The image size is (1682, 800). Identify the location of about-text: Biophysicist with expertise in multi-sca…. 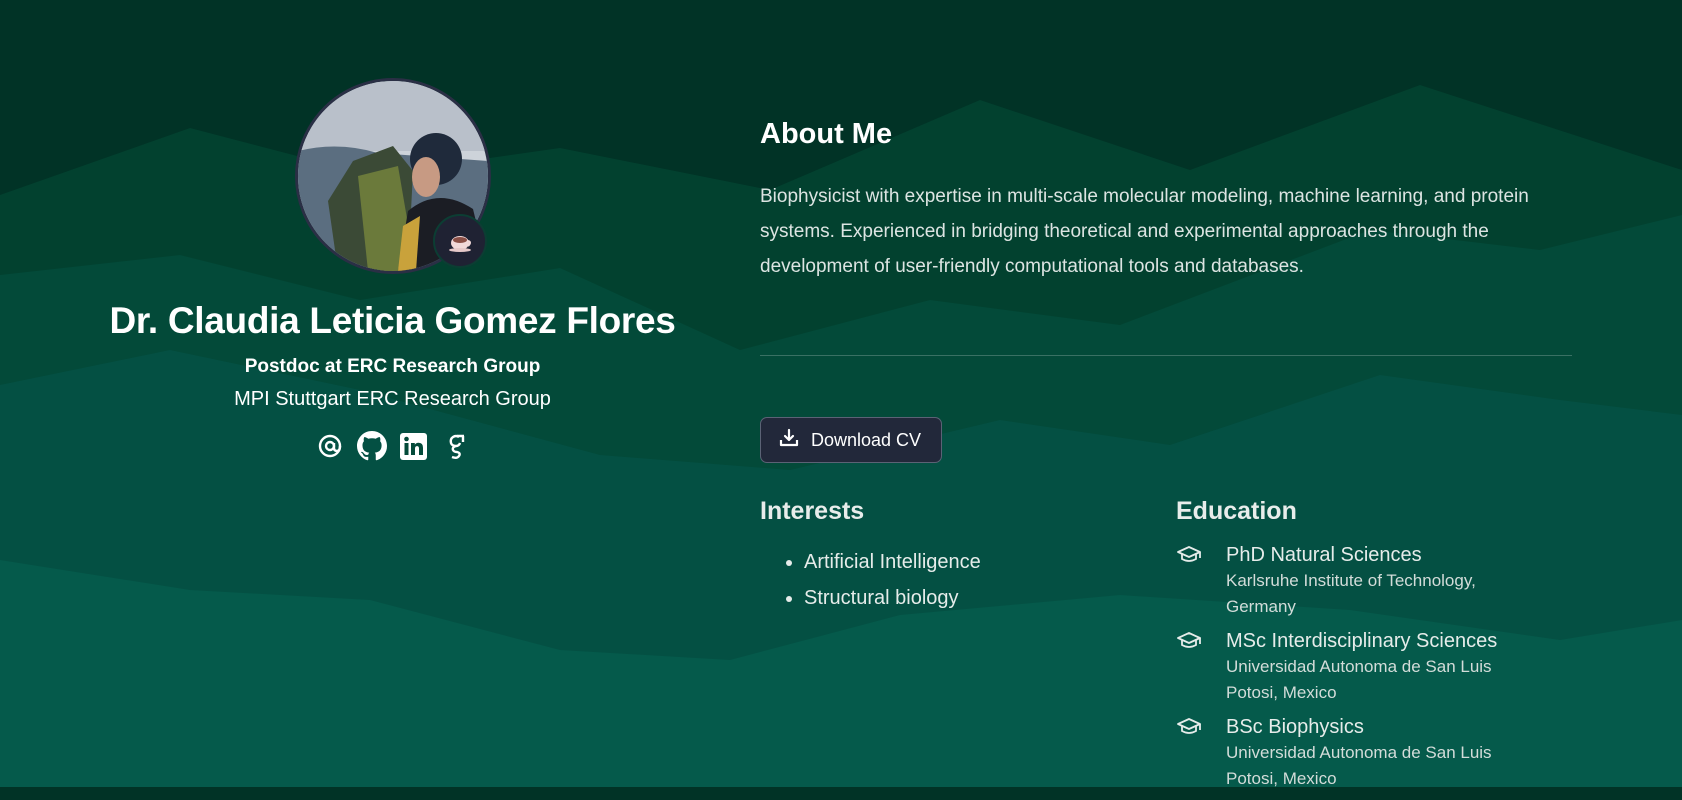
(1144, 231).